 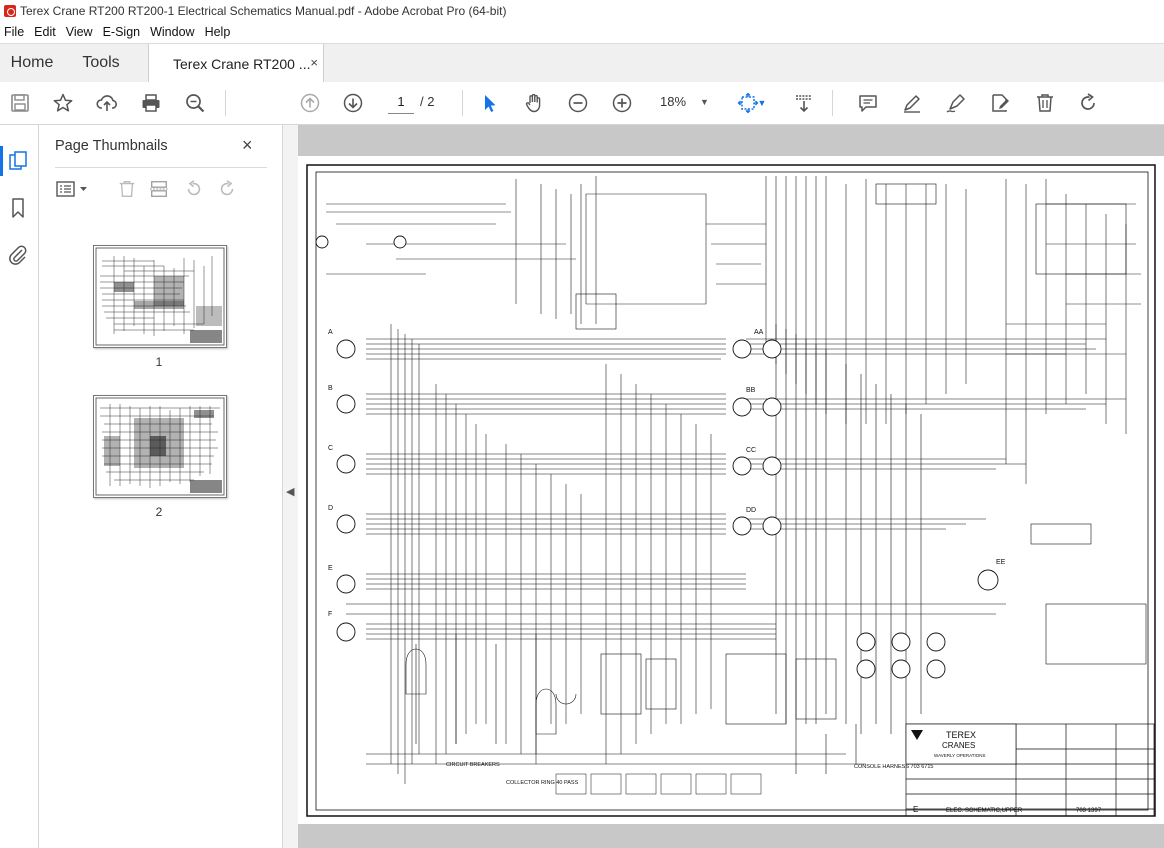 I want to click on menu-bar: File Edit View E-Sign Window Help, so click(x=582, y=32).